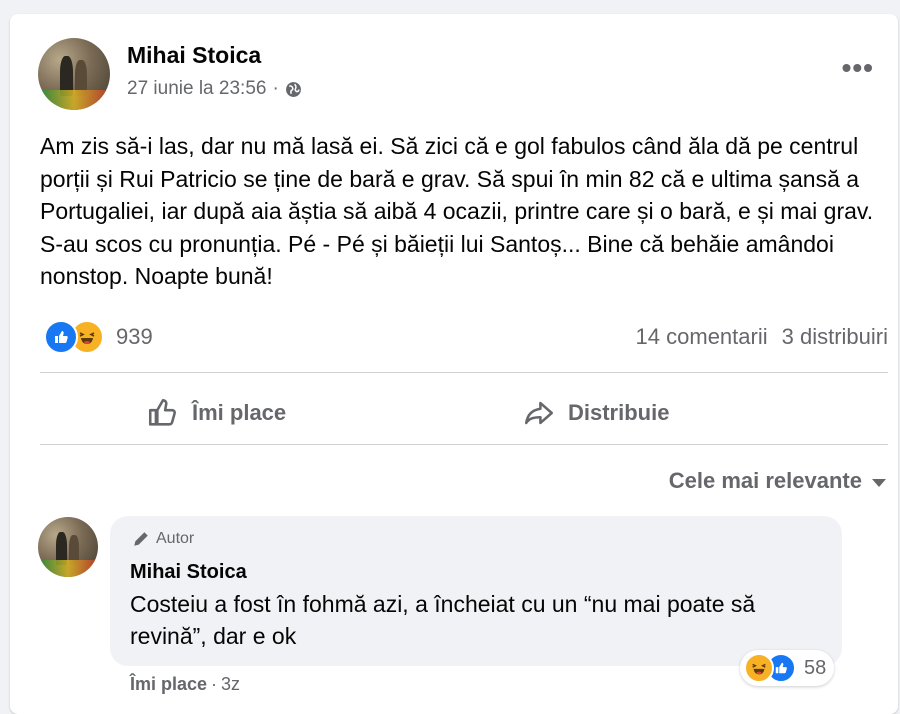  What do you see at coordinates (168, 684) in the screenshot?
I see `comment-like-button: Îmi place` at bounding box center [168, 684].